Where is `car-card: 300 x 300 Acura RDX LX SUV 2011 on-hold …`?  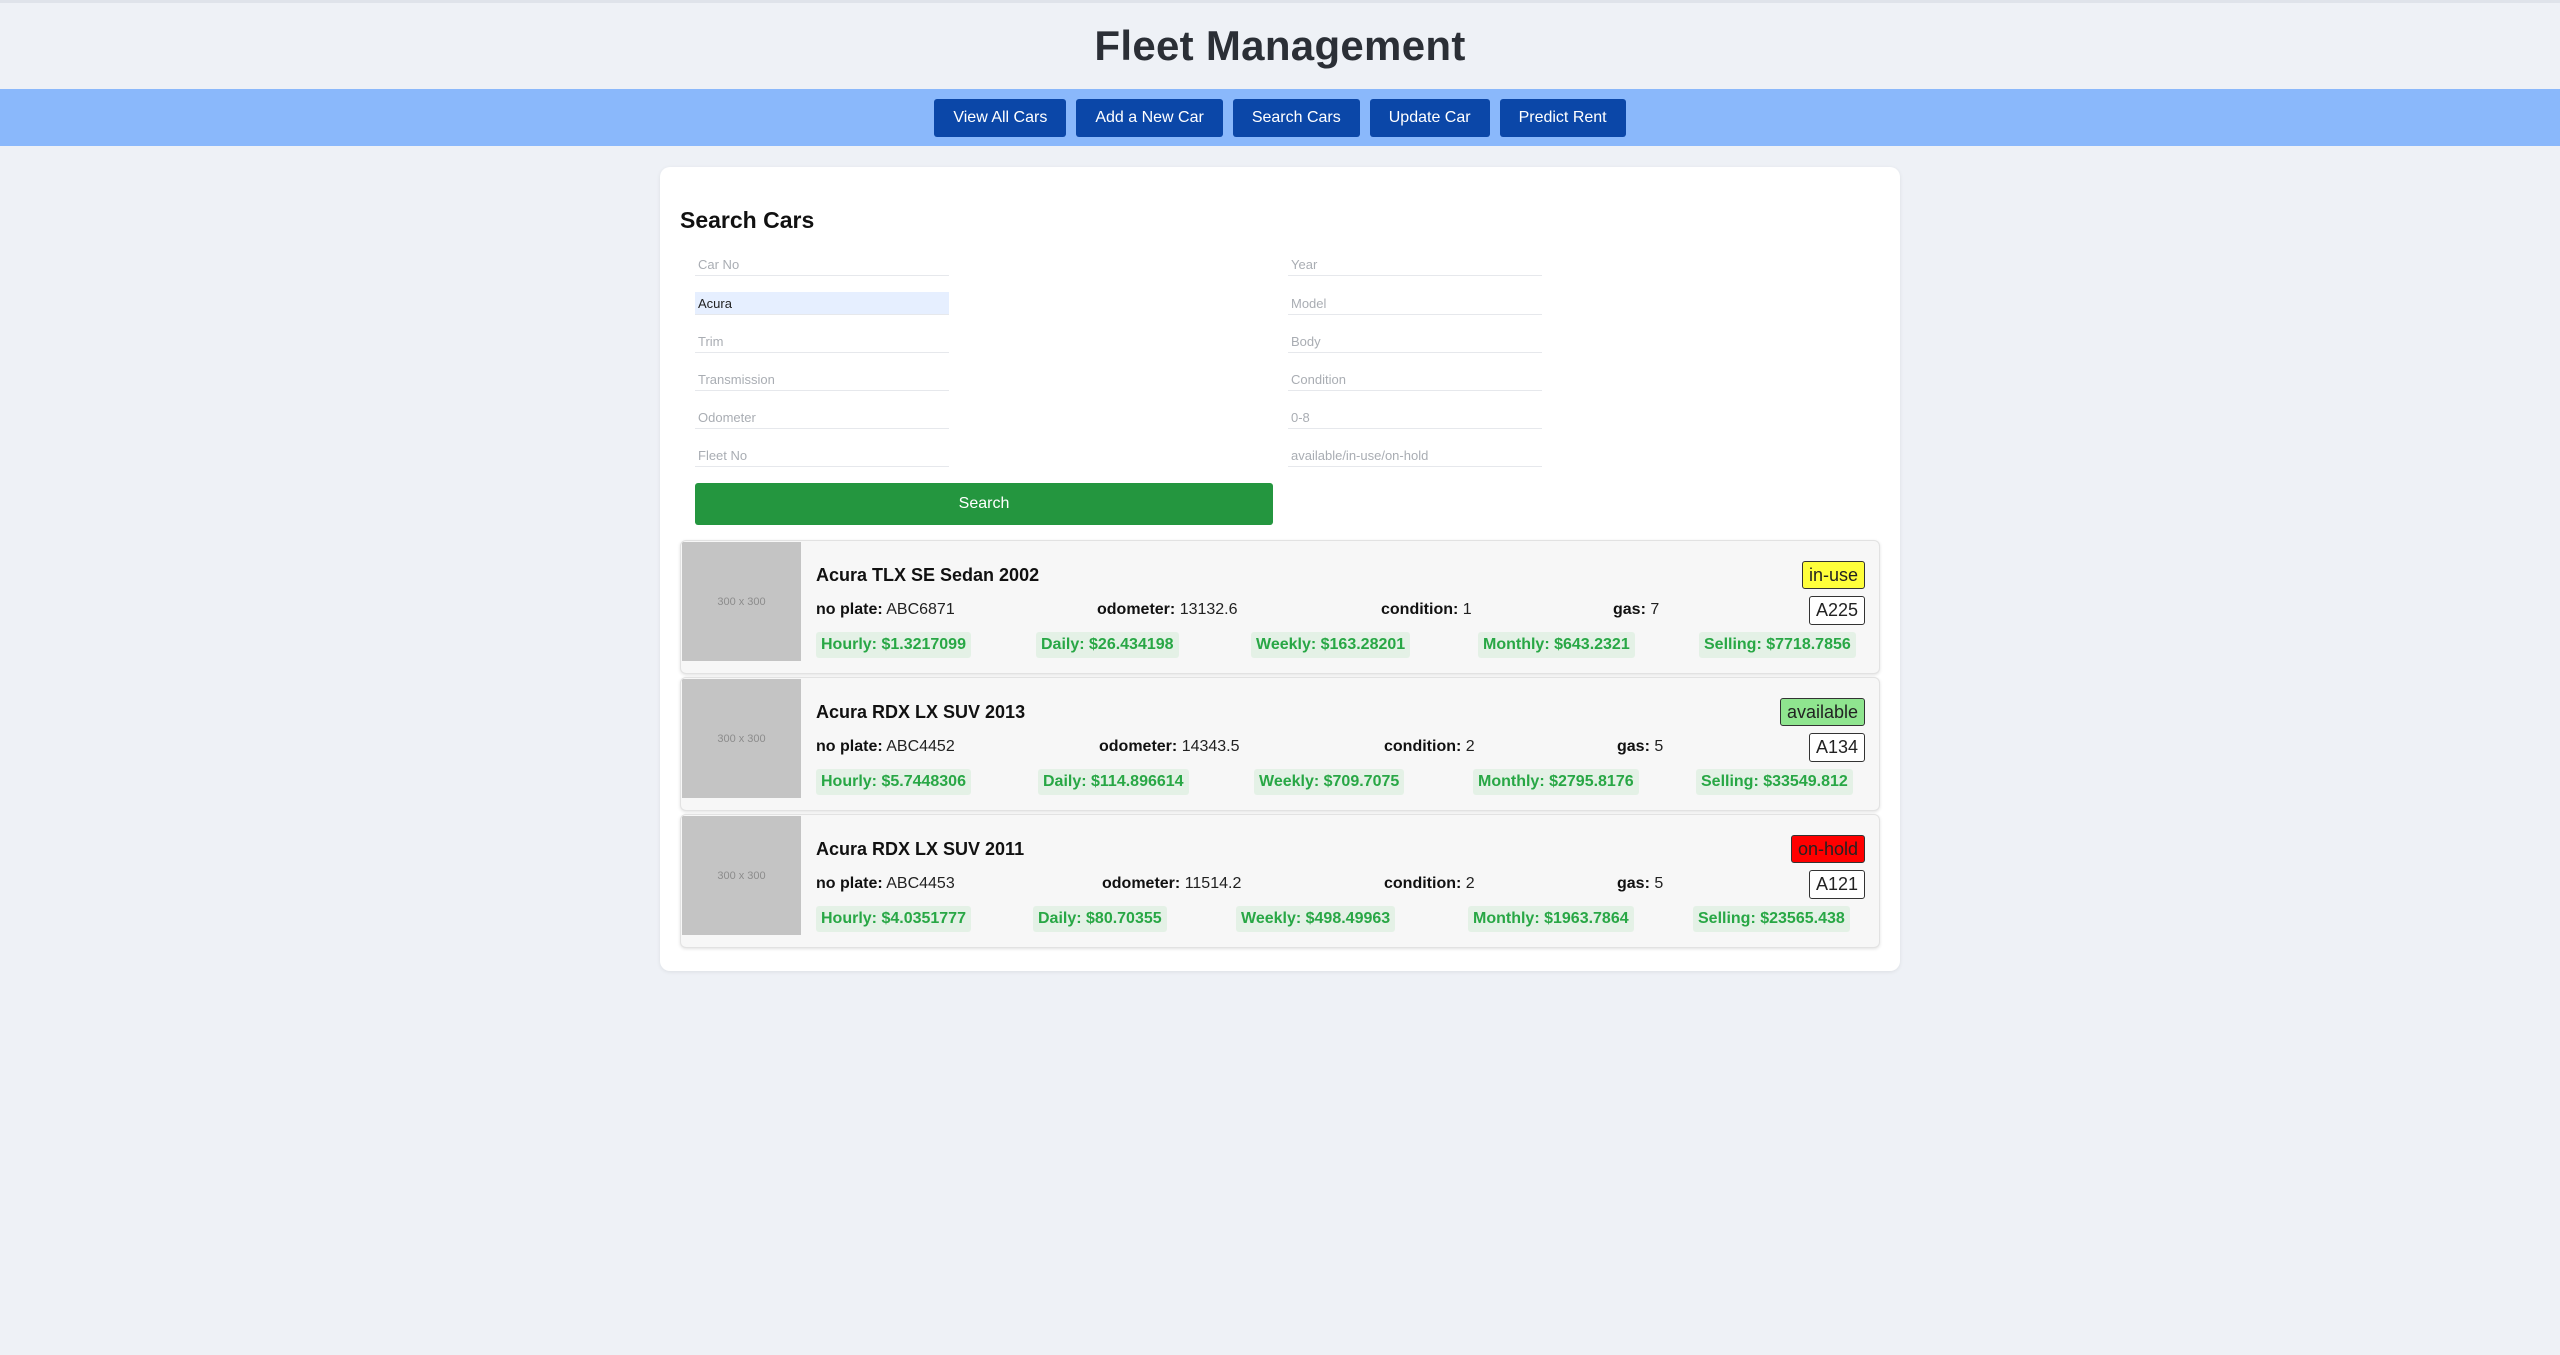 car-card: 300 x 300 Acura RDX LX SUV 2011 on-hold … is located at coordinates (1280, 881).